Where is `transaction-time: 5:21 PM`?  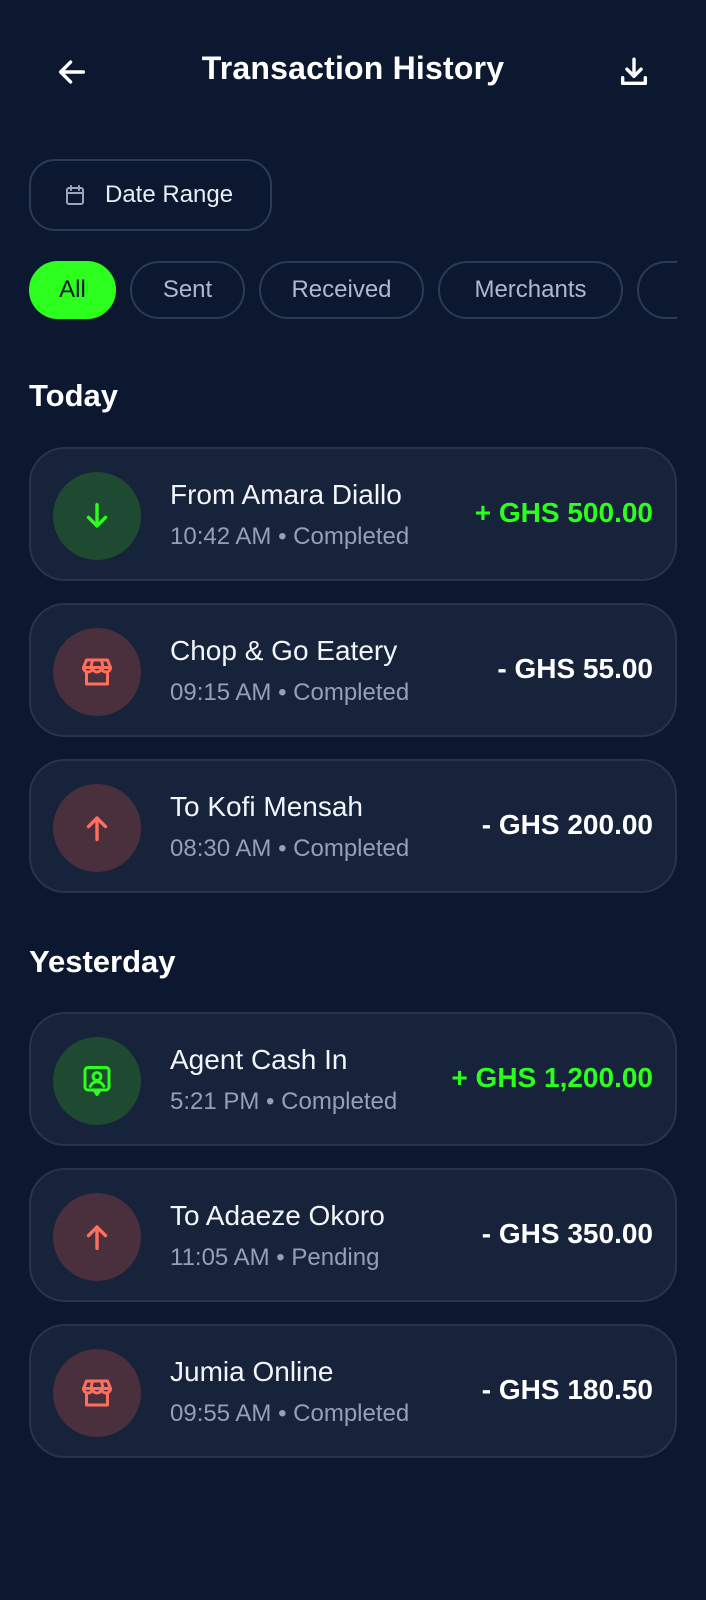 transaction-time: 5:21 PM is located at coordinates (215, 1101).